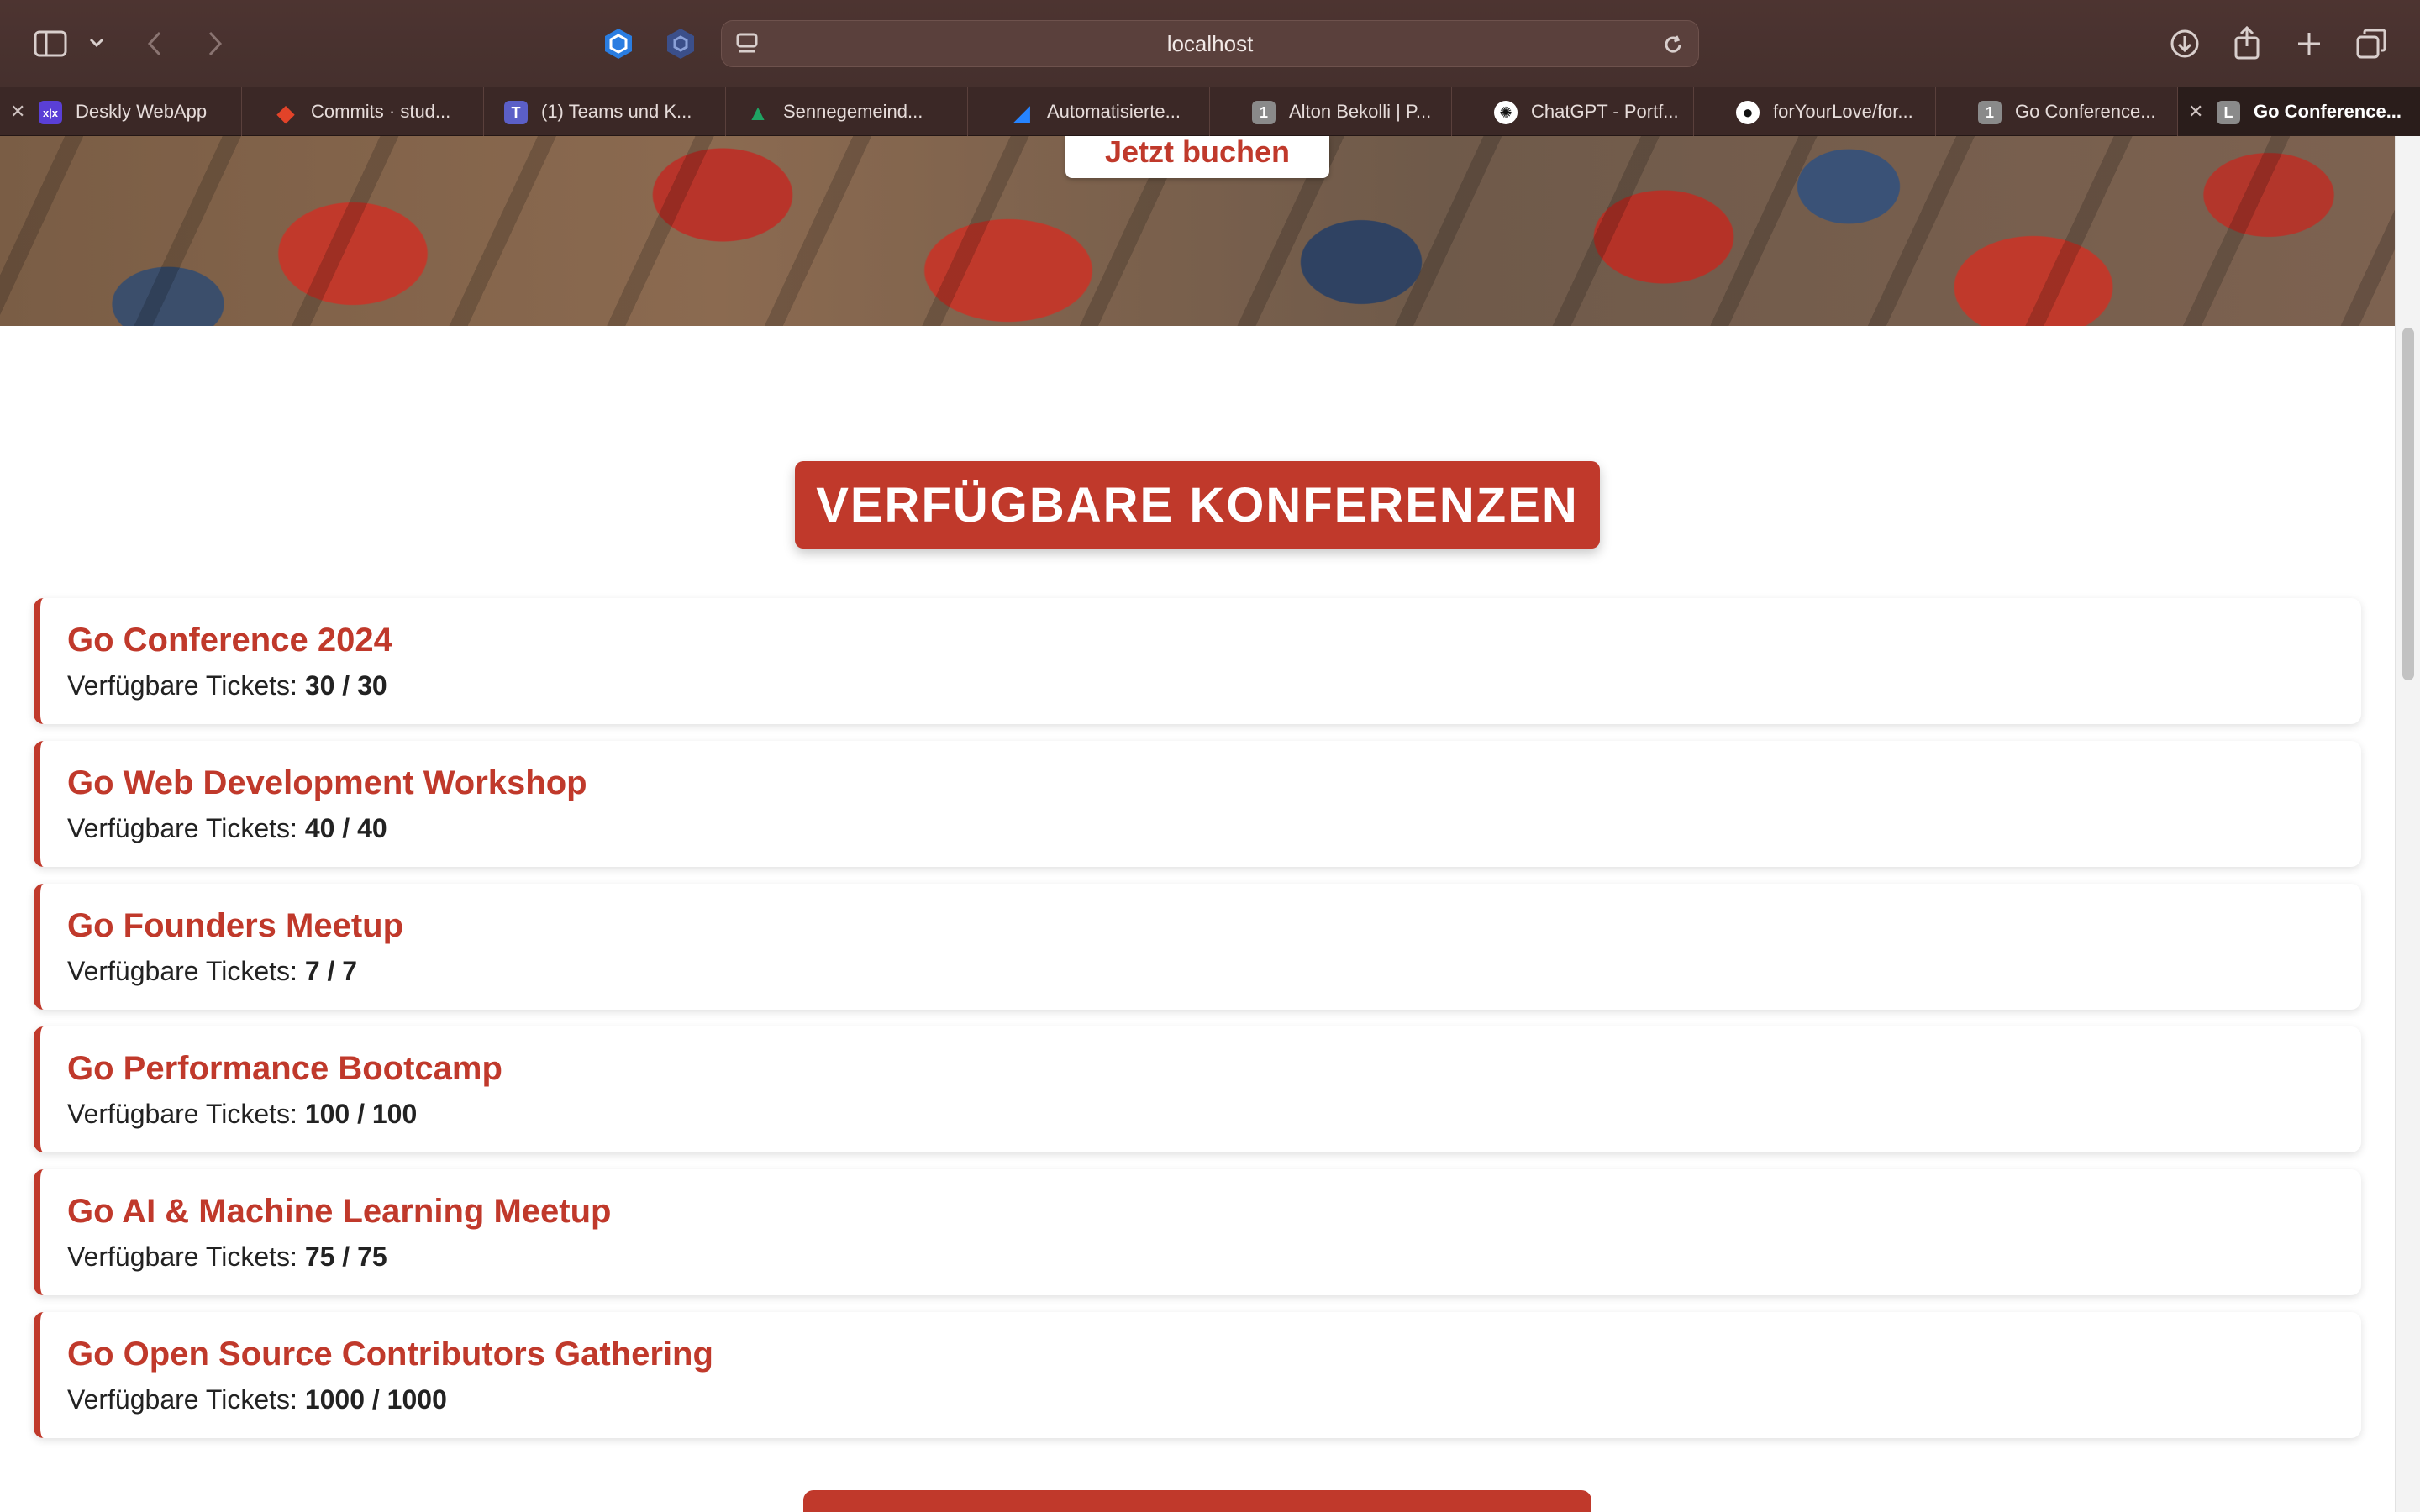 The height and width of the screenshot is (1512, 2420). I want to click on ticket-count: 1000 / 1000, so click(375, 1399).